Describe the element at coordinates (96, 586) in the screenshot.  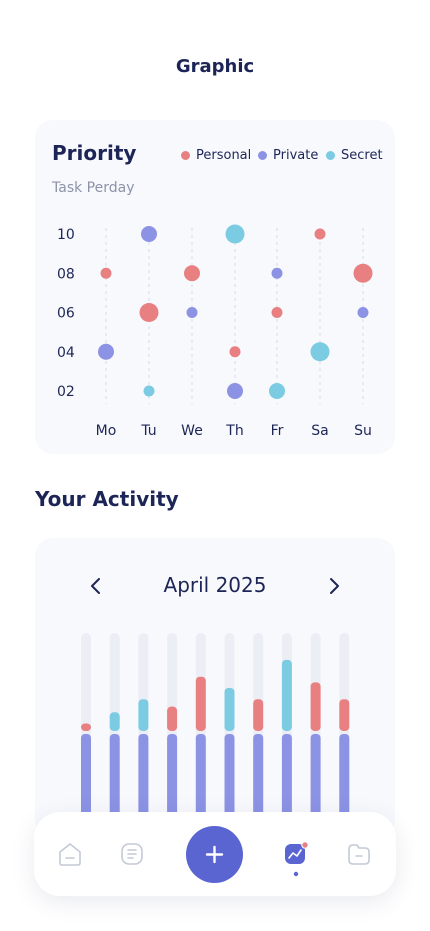
I see `chevron-left-icon` at that location.